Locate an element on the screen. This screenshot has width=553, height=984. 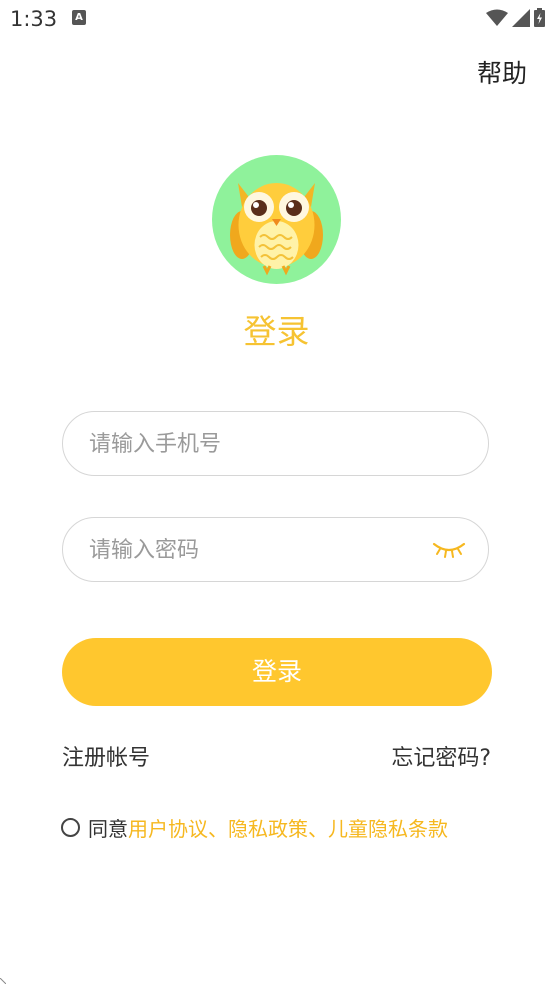
phone-field-container is located at coordinates (275, 443).